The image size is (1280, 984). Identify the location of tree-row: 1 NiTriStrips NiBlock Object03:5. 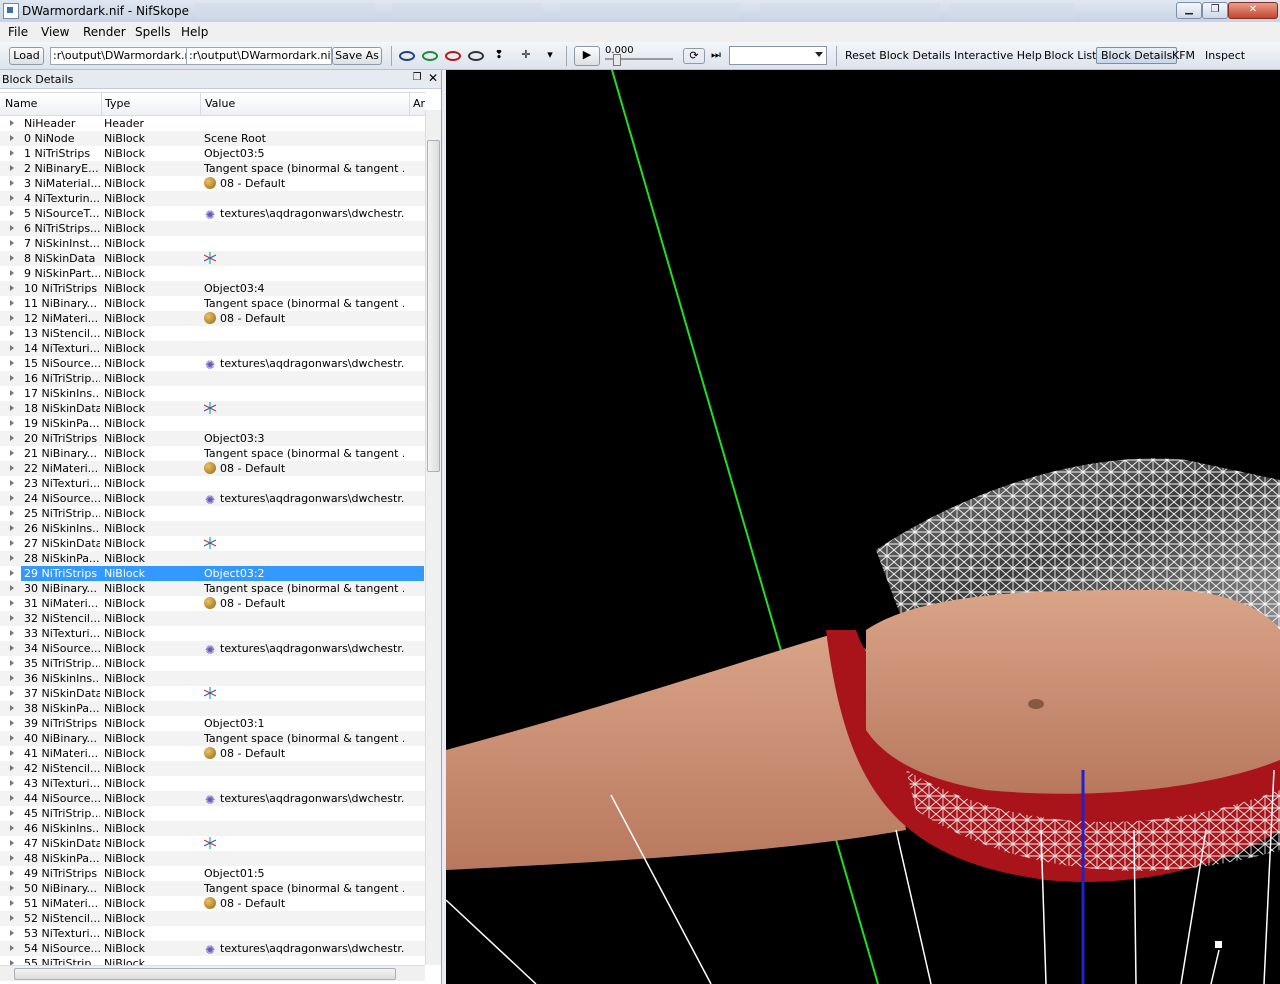
(212, 153).